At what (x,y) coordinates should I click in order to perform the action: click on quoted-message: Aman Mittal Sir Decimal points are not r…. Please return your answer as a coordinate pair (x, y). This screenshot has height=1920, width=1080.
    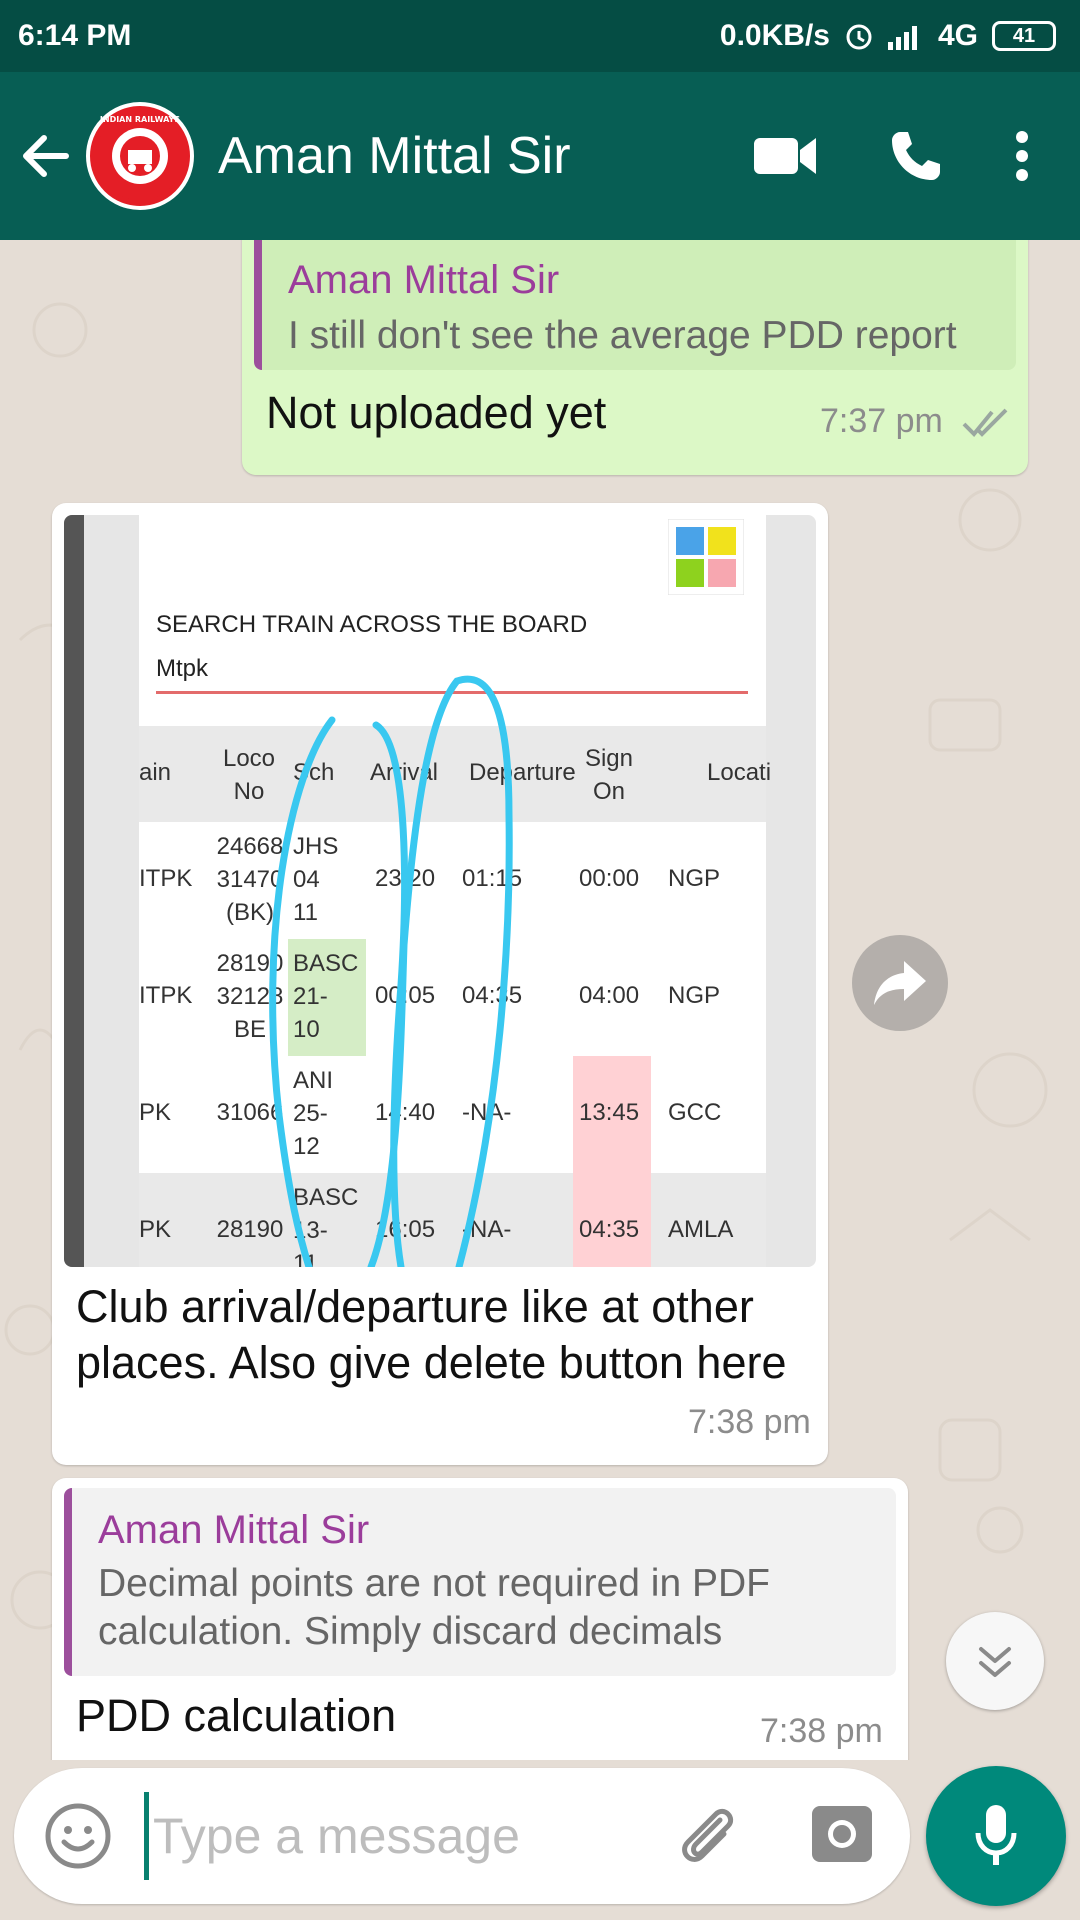
    Looking at the image, I should click on (480, 1582).